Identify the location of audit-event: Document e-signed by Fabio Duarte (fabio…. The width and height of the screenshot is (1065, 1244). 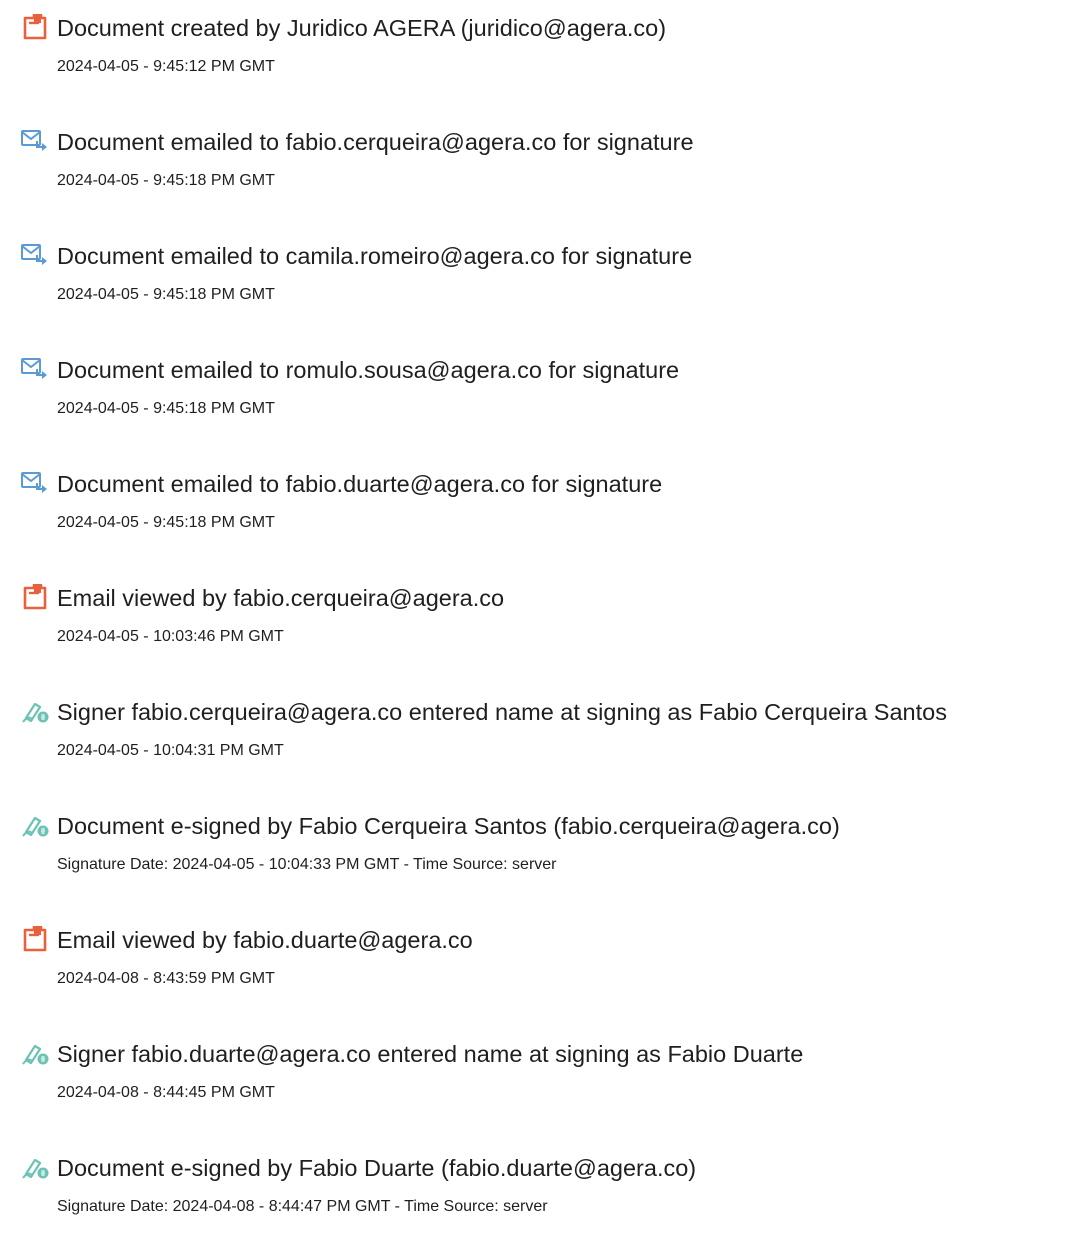
(532, 1199).